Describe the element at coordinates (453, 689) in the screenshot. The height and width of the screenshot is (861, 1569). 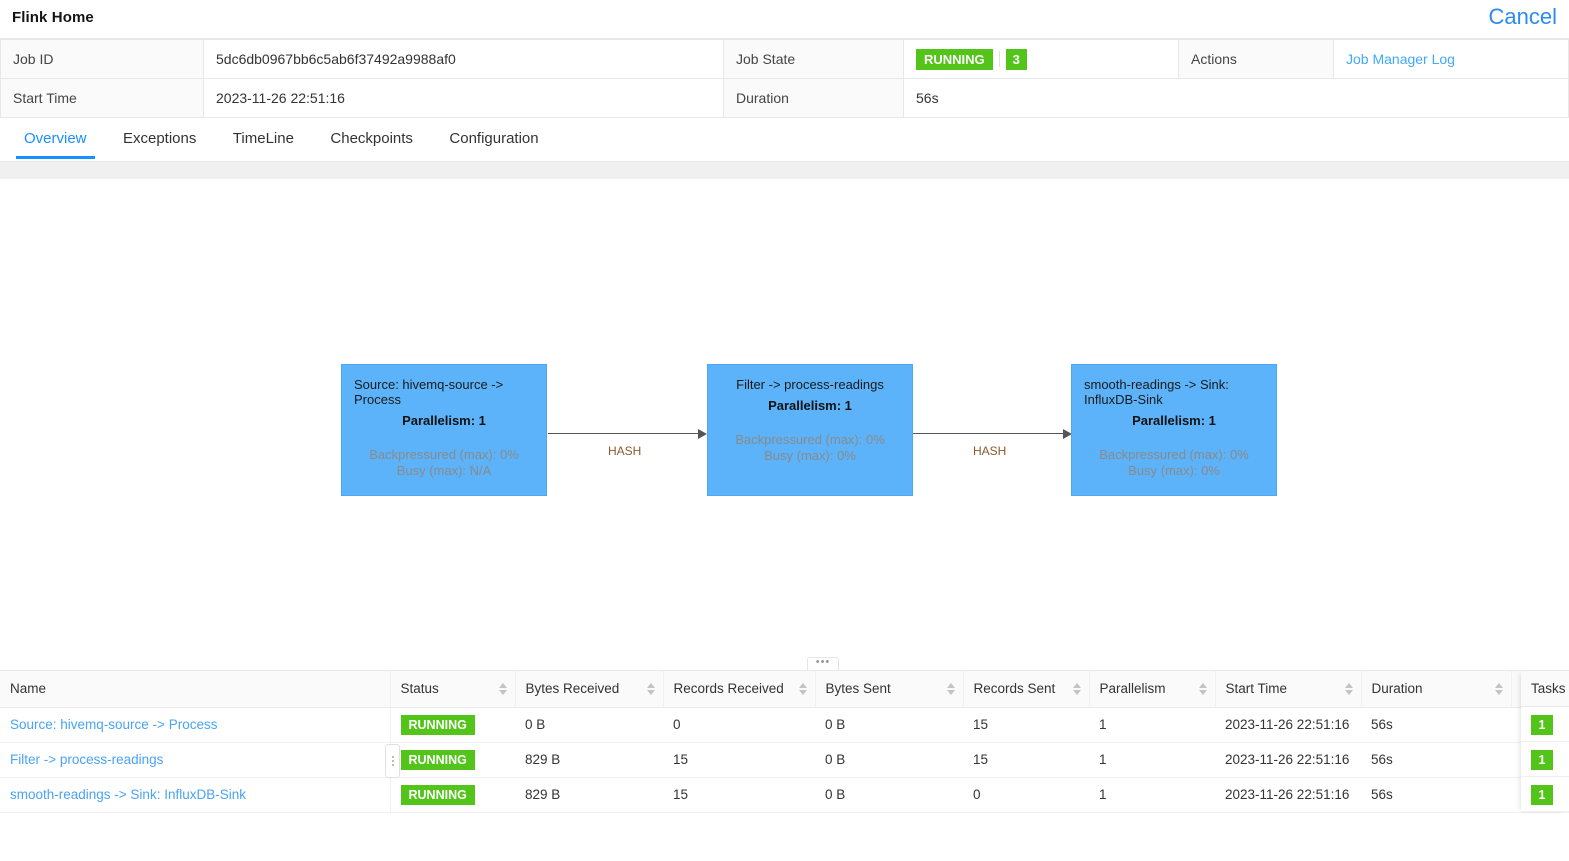
I see `column-header-status: Status` at that location.